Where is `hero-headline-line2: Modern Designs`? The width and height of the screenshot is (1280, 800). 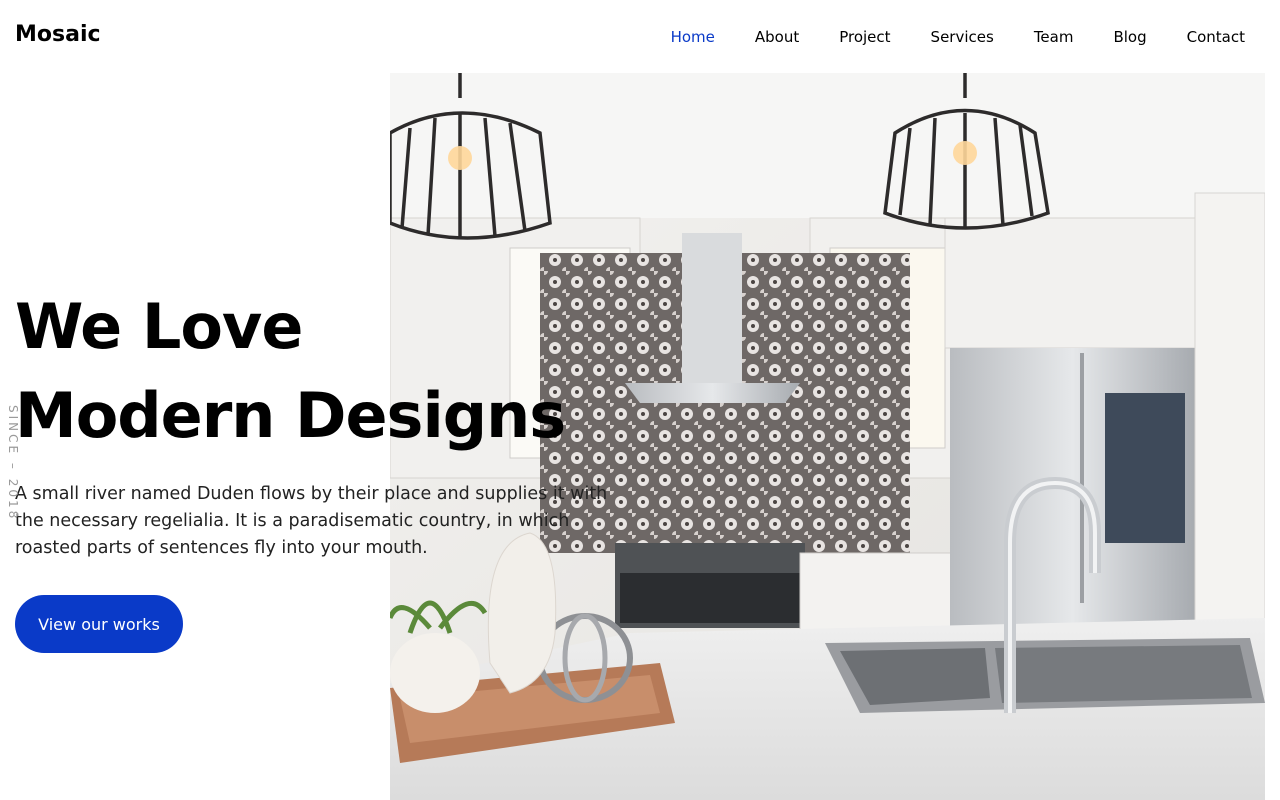 hero-headline-line2: Modern Designs is located at coordinates (290, 415).